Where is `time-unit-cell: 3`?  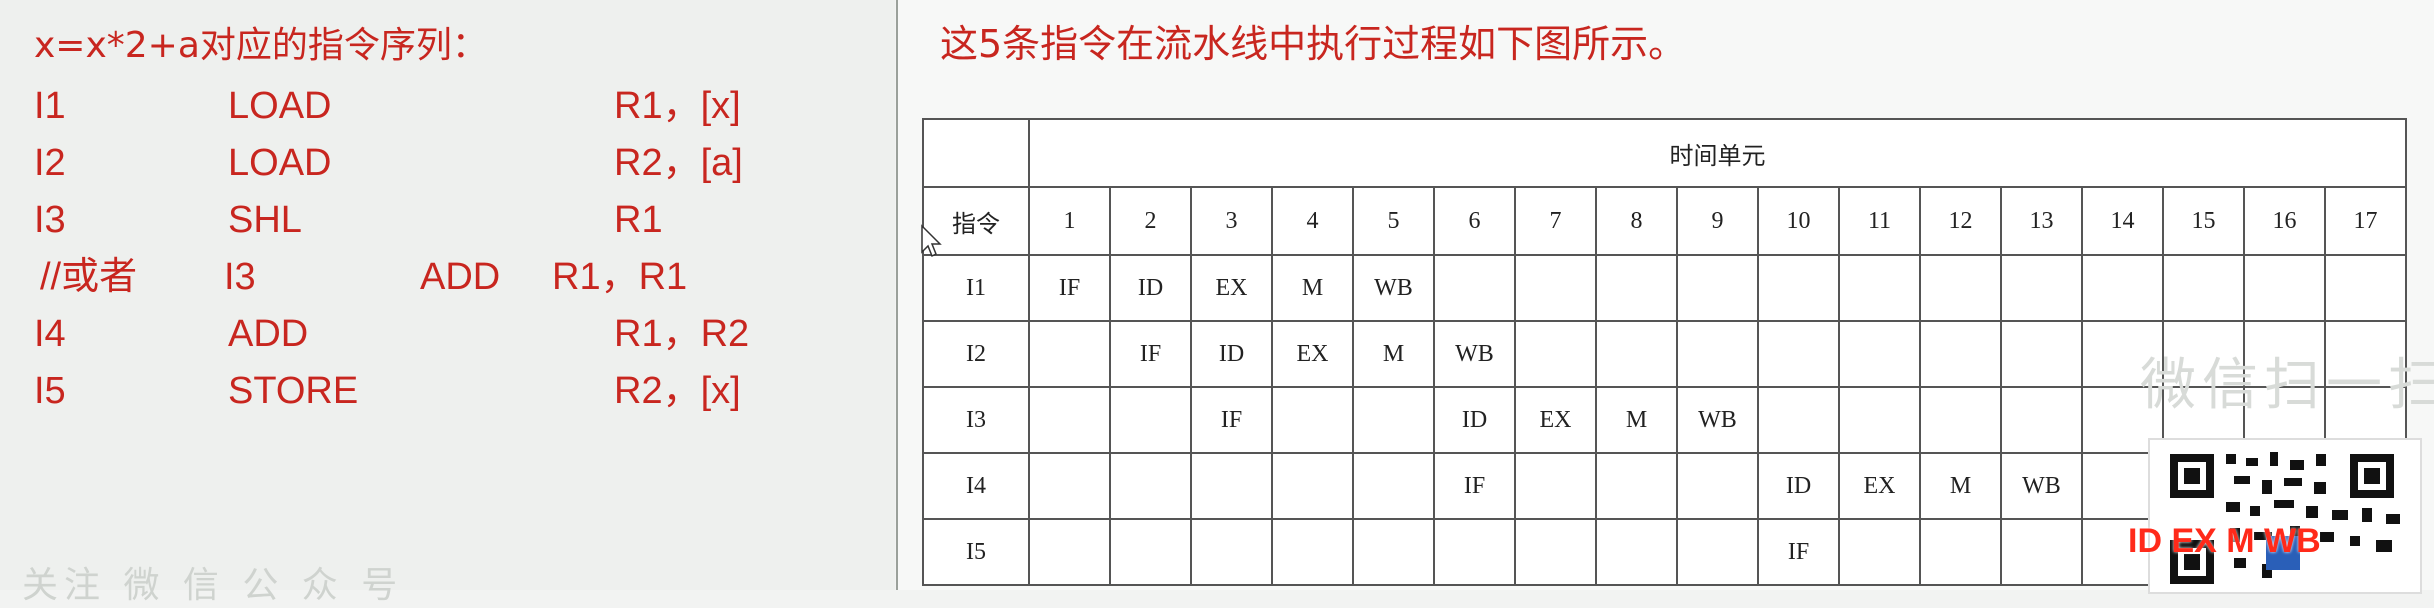 time-unit-cell: 3 is located at coordinates (1231, 221).